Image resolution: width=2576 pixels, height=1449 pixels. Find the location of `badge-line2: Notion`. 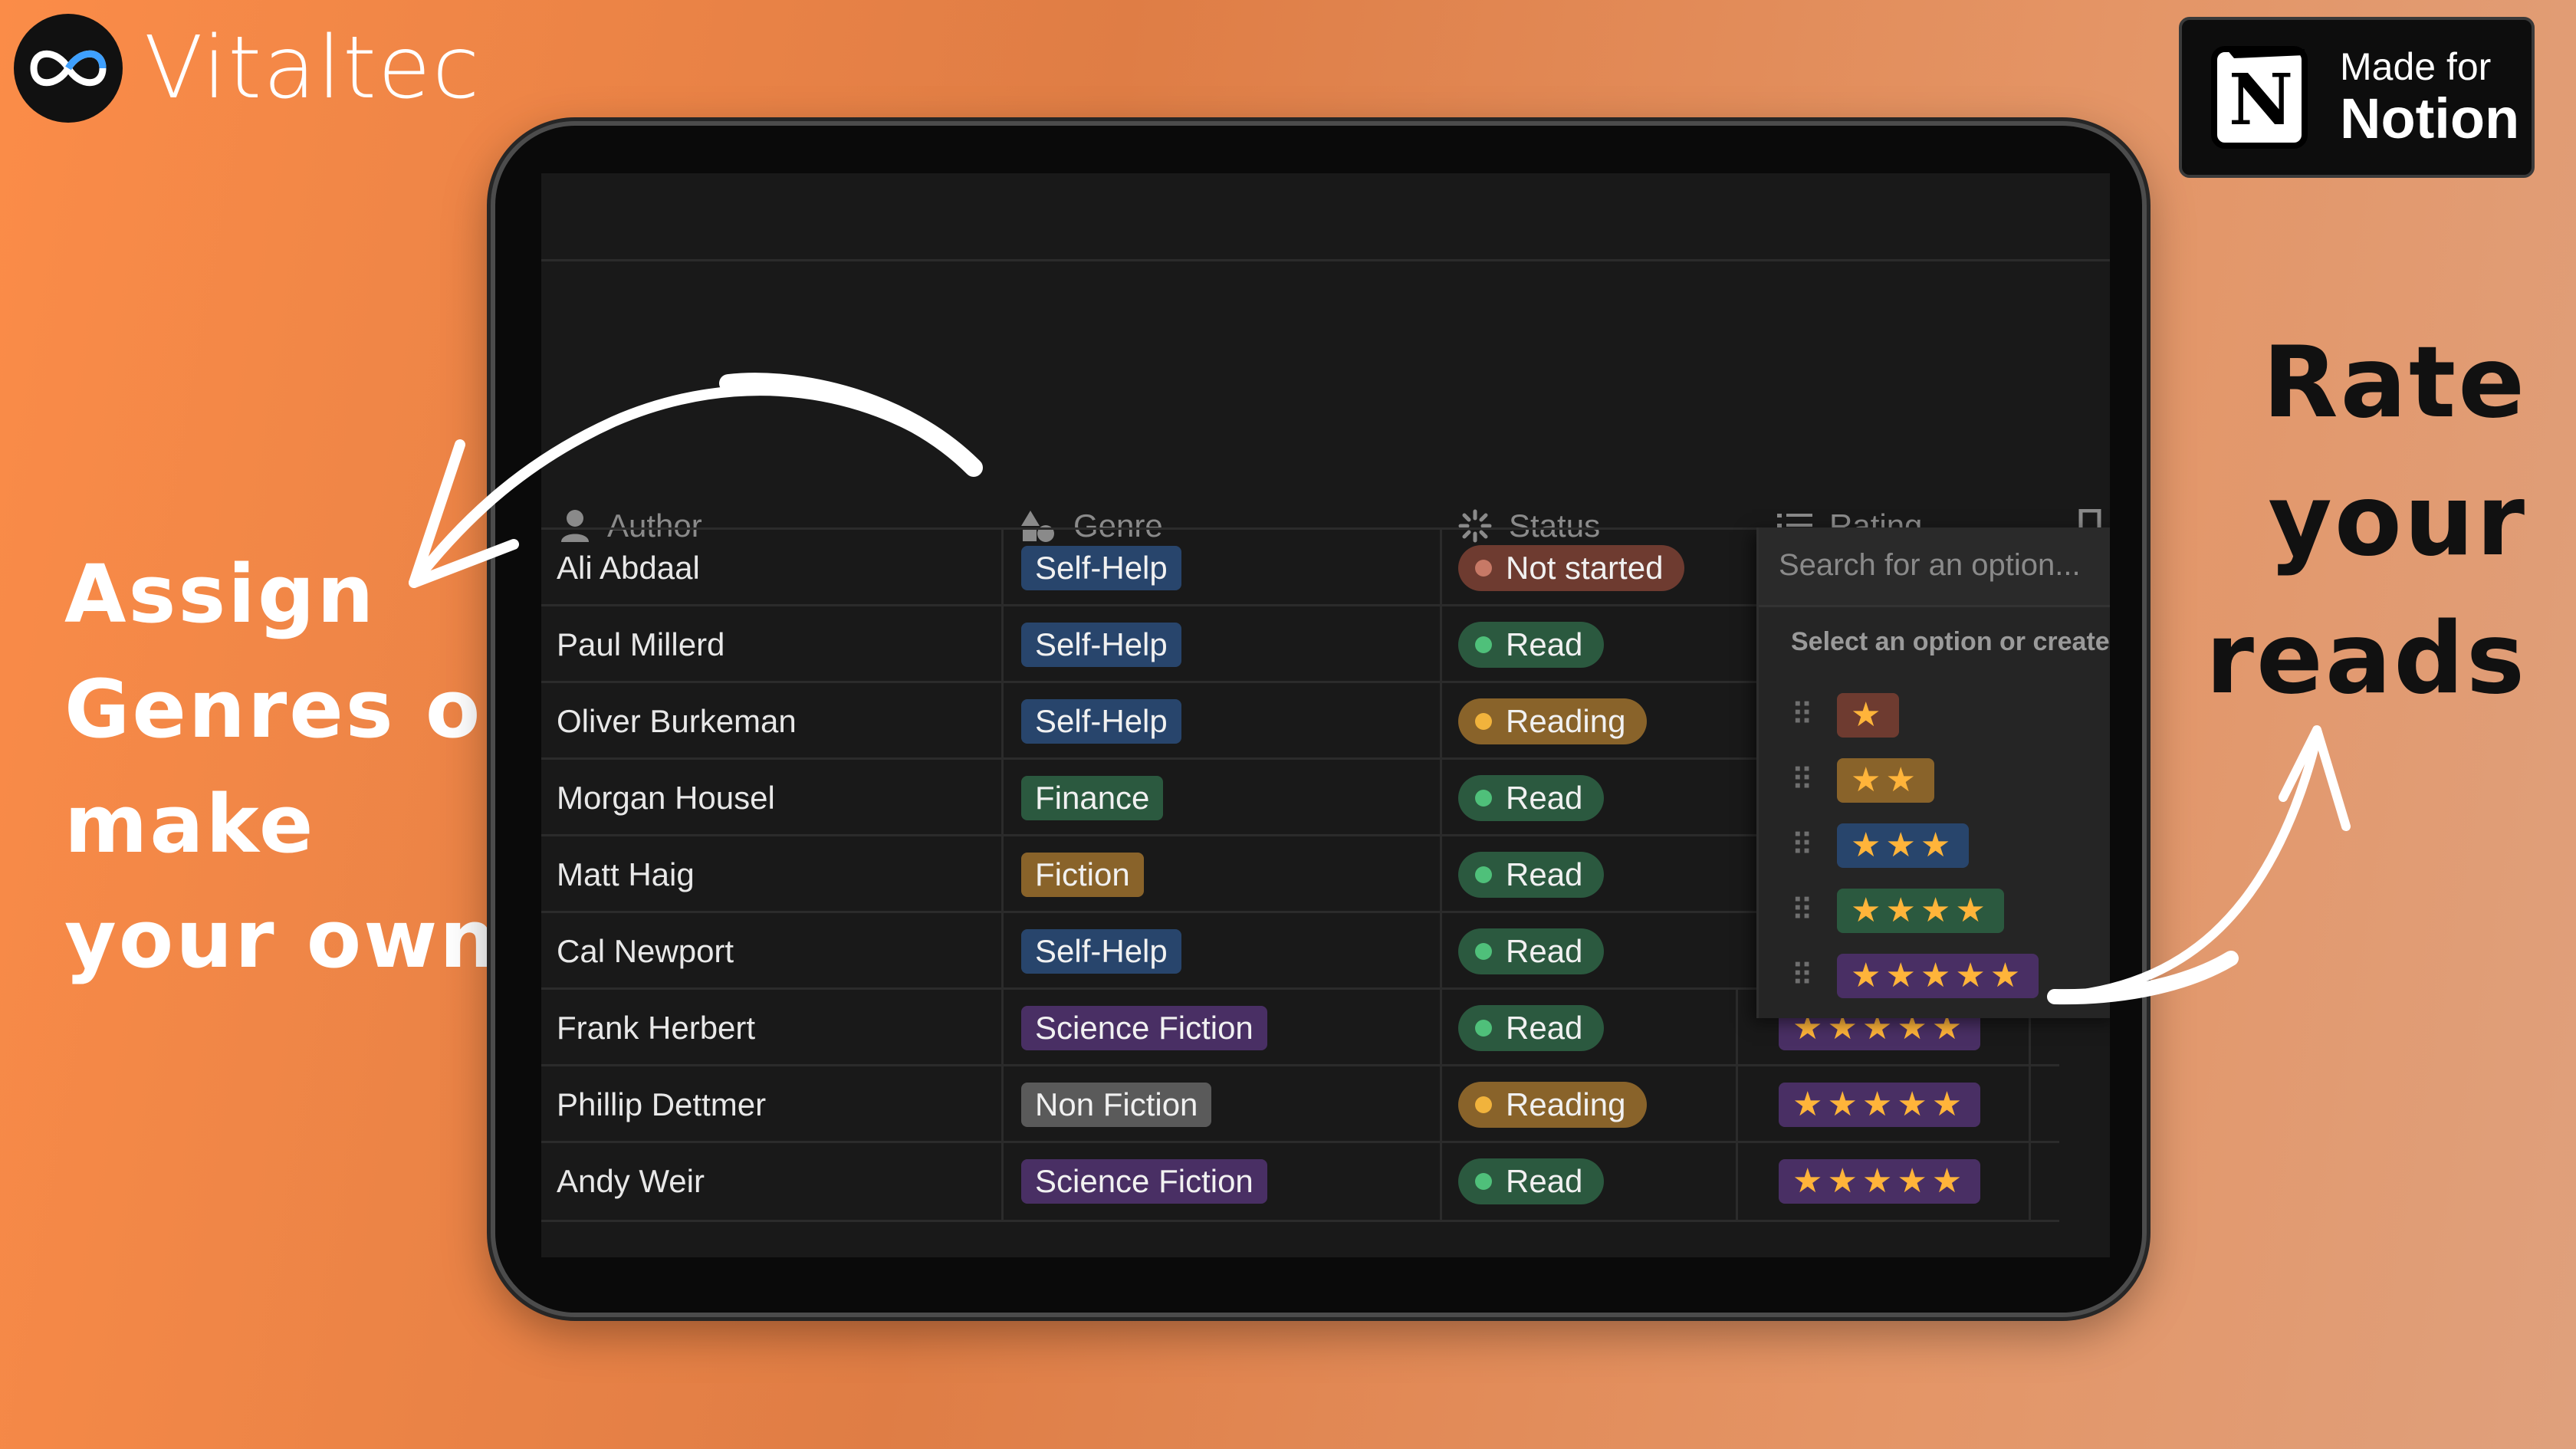

badge-line2: Notion is located at coordinates (2430, 118).